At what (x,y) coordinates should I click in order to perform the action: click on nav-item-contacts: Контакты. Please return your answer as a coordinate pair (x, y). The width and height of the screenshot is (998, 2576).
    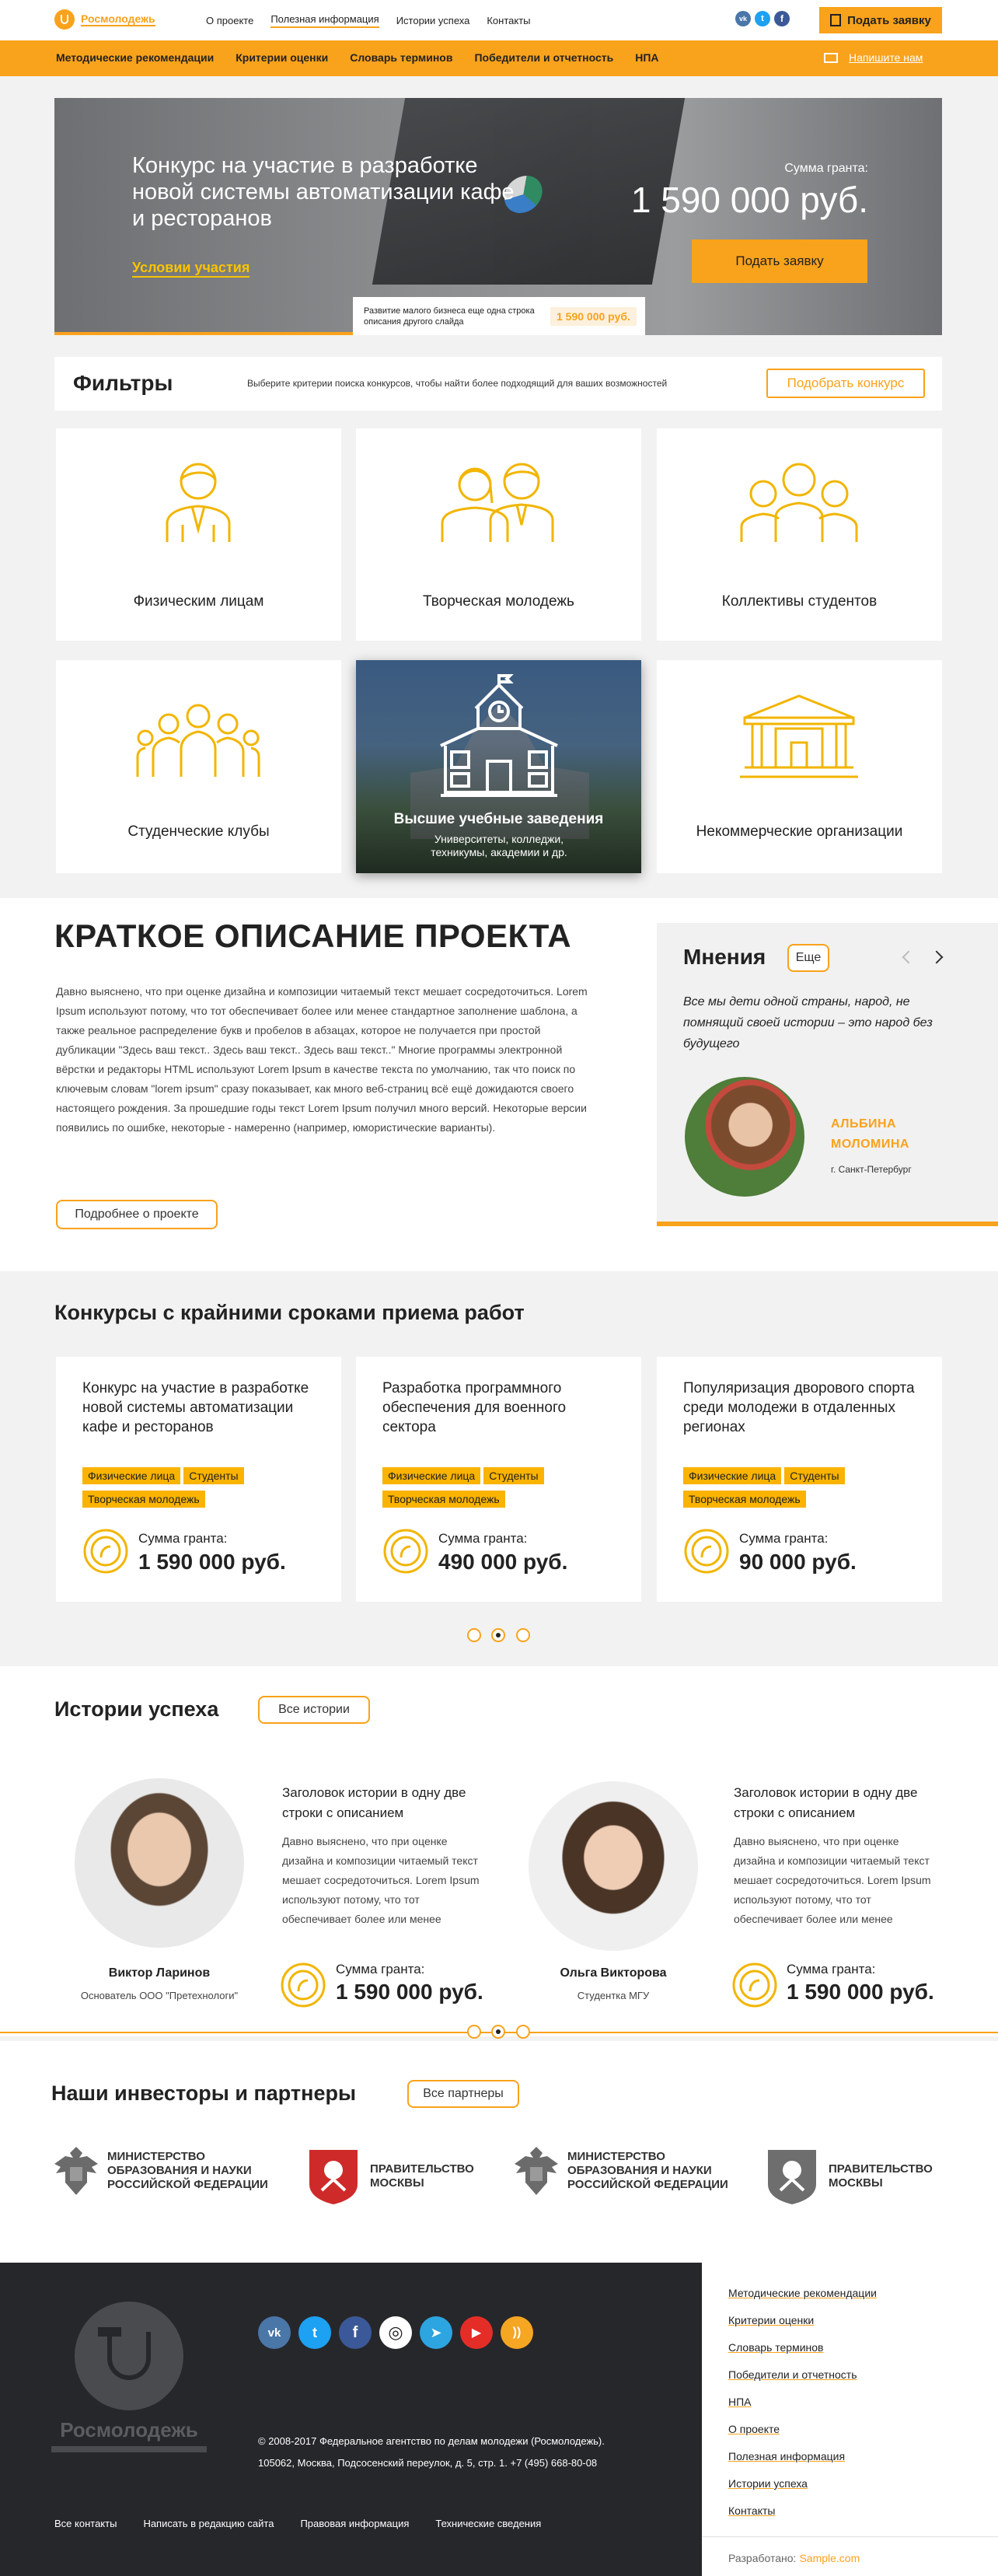
    Looking at the image, I should click on (509, 20).